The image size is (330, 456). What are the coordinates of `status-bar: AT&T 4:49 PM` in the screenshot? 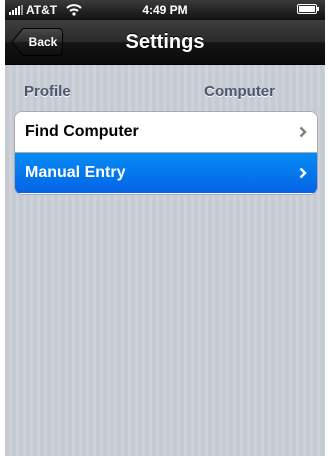 It's located at (165, 10).